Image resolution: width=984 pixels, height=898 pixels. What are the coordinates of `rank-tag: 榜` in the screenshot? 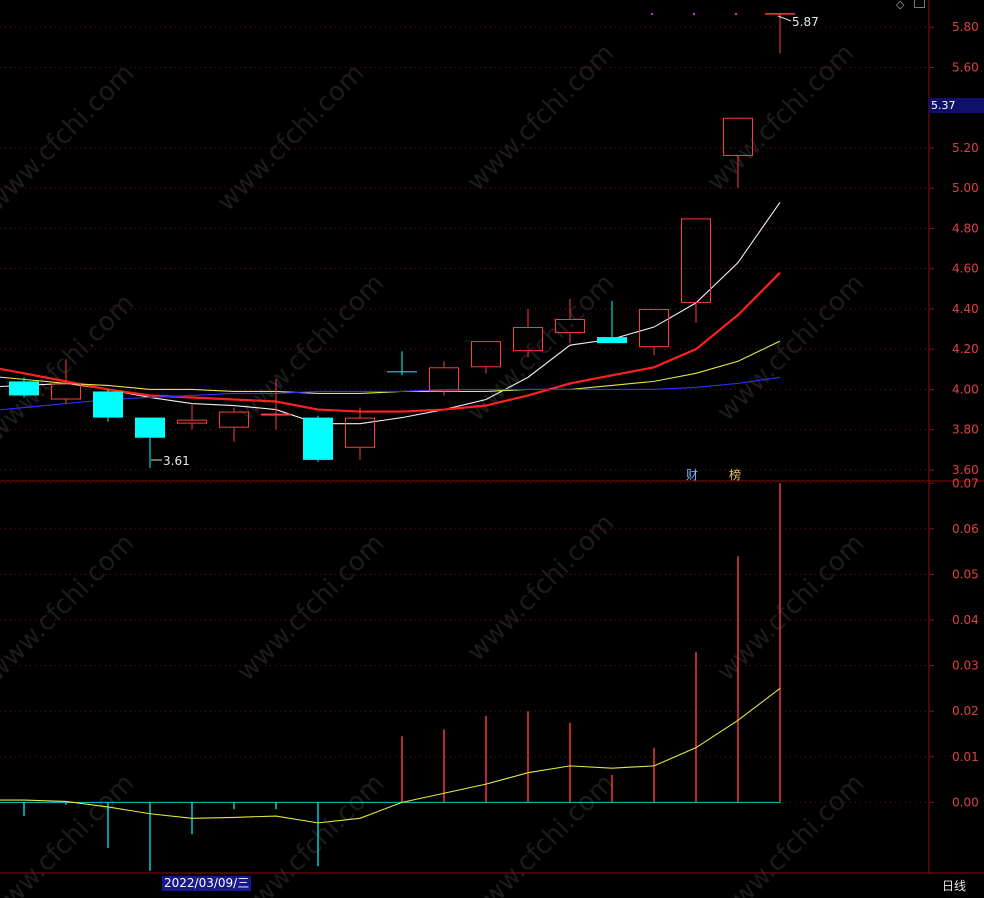 It's located at (735, 474).